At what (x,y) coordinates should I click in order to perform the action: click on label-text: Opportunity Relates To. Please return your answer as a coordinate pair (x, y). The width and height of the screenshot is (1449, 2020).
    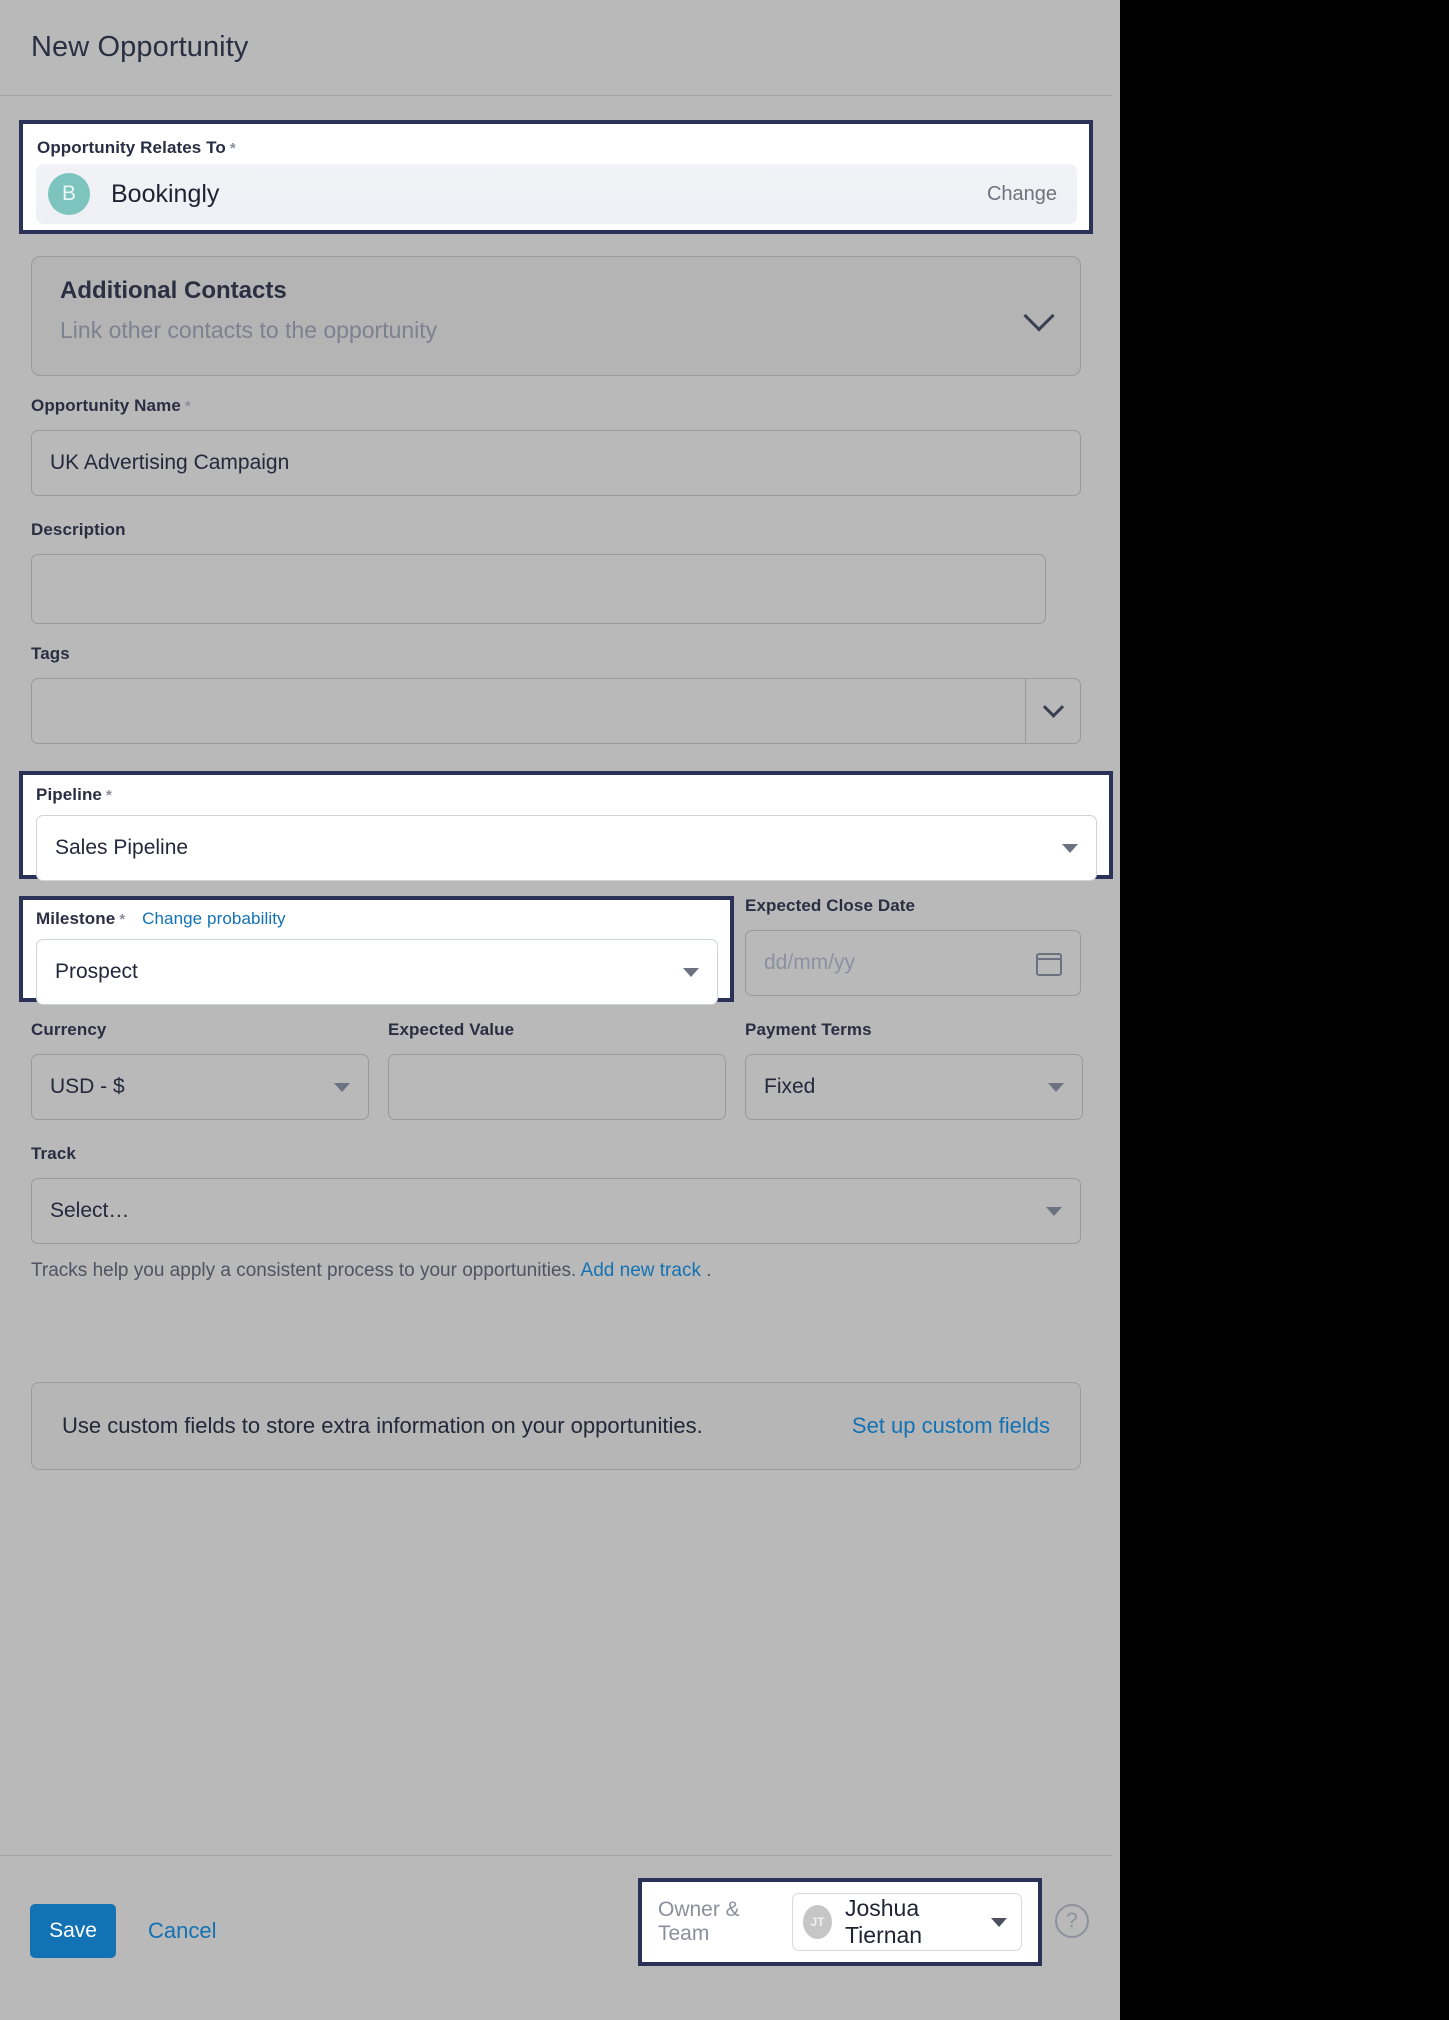
    Looking at the image, I should click on (131, 147).